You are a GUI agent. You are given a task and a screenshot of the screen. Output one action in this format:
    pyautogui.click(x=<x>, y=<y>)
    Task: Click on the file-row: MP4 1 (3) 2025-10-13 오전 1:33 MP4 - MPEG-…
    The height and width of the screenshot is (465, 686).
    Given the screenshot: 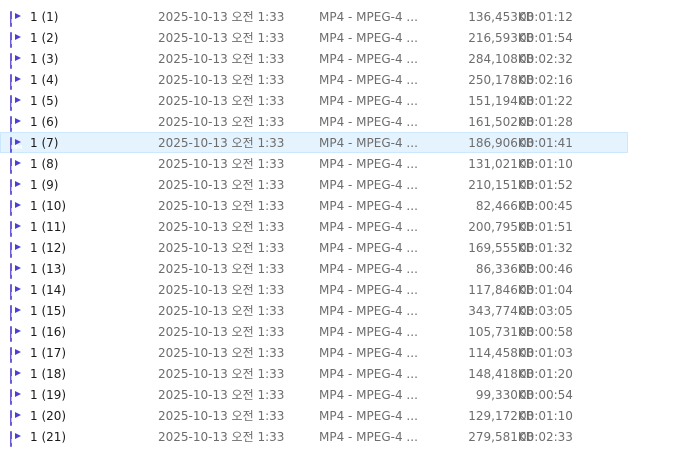 What is the action you would take?
    pyautogui.click(x=314, y=58)
    